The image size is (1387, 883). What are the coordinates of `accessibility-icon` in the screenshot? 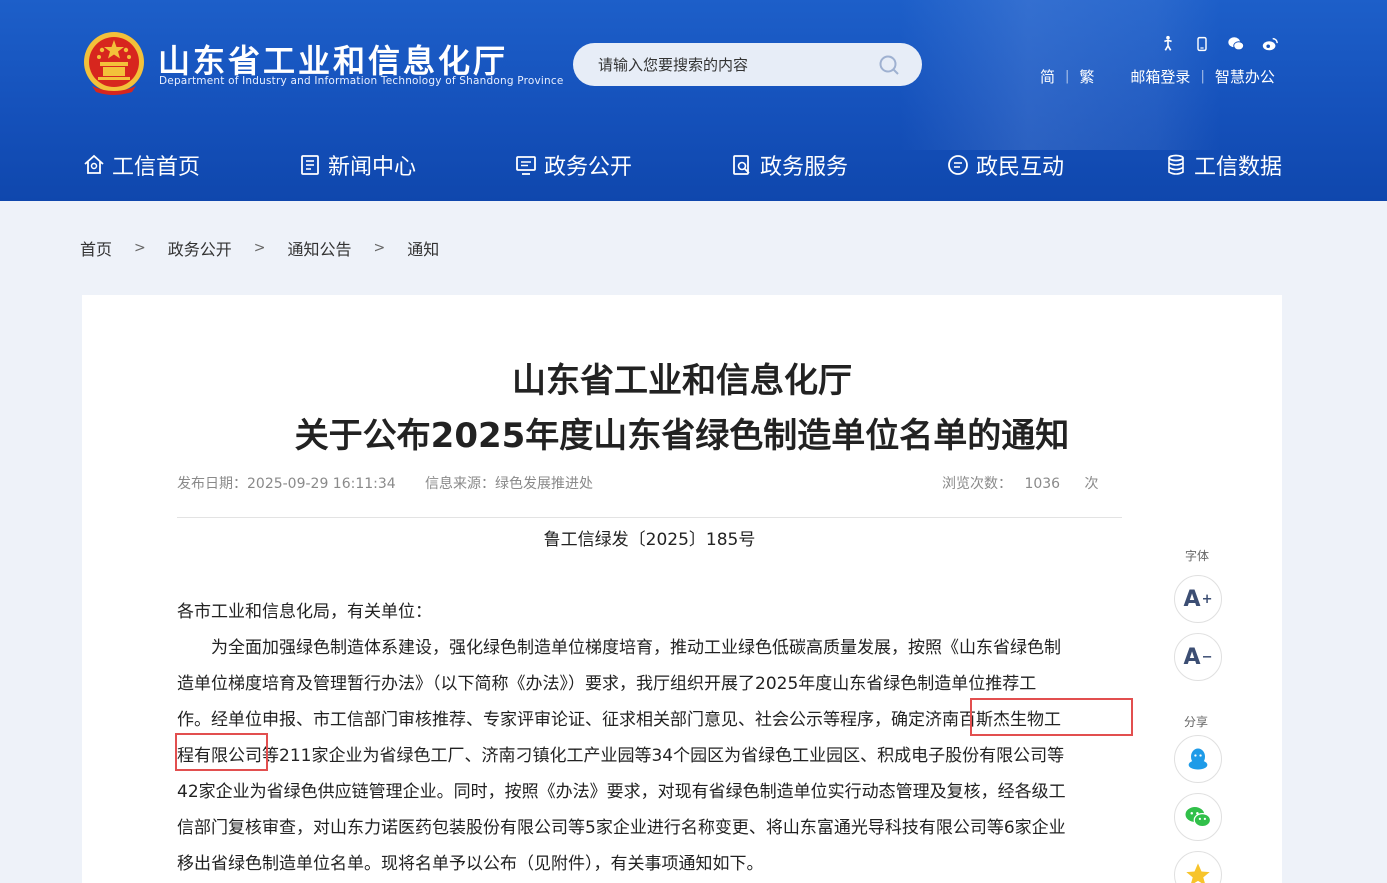 It's located at (1168, 44).